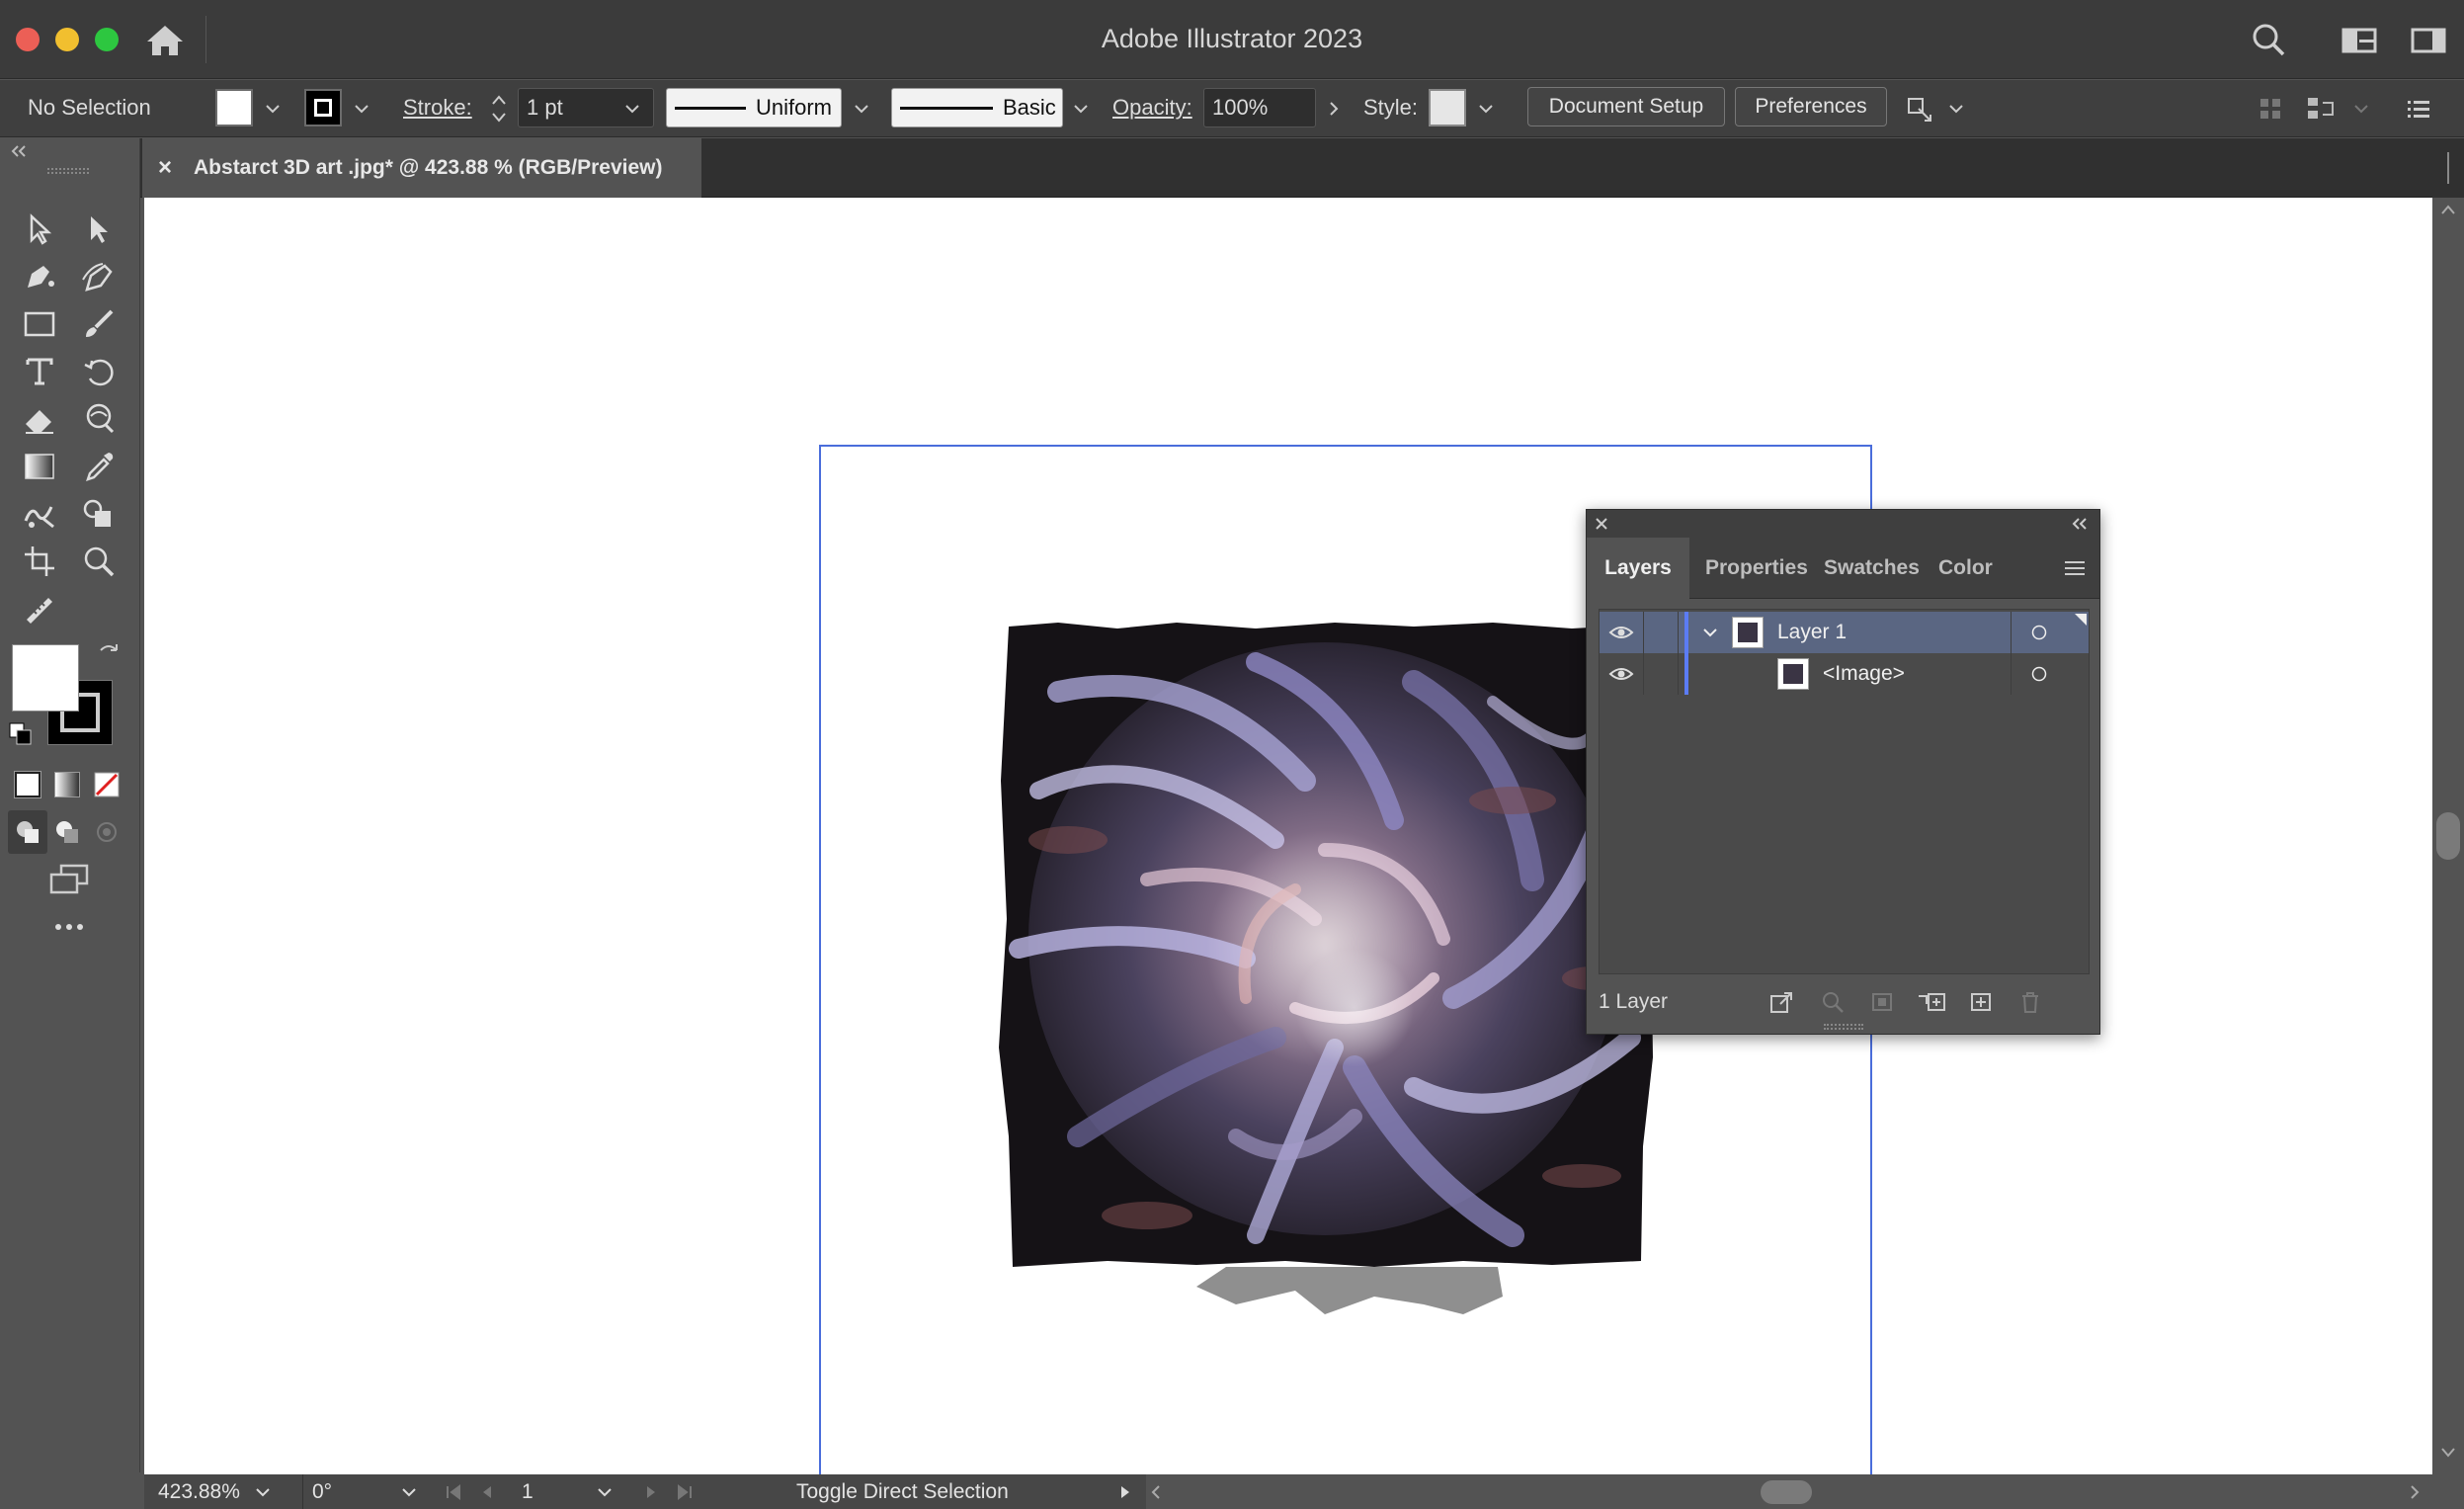 This screenshot has width=2464, height=1509. Describe the element at coordinates (605, 1491) in the screenshot. I see `artboard-dropdown` at that location.